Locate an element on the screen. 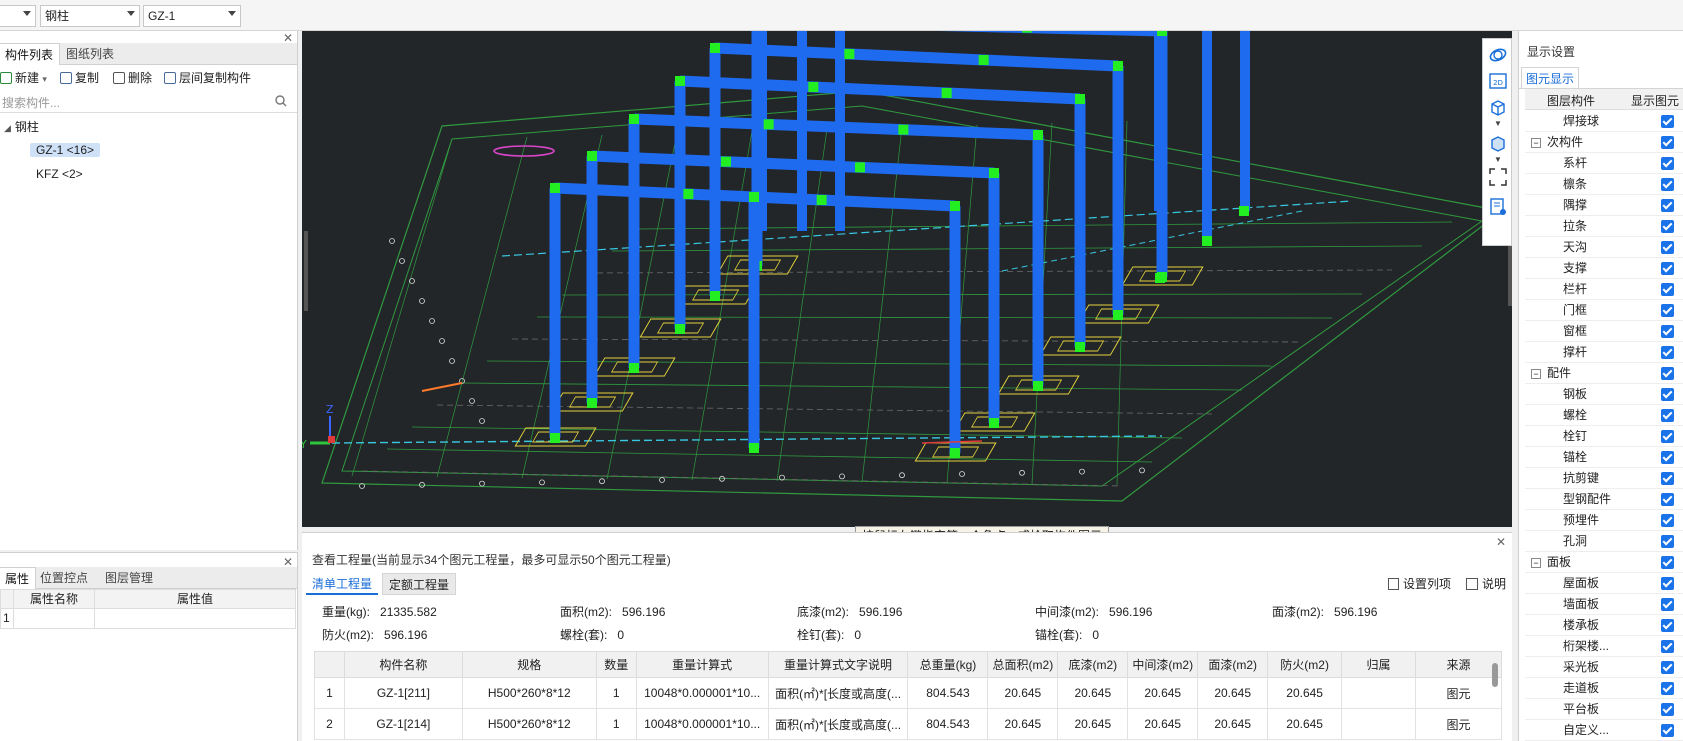 This screenshot has height=741, width=1683. new-button: 新建 ▾ is located at coordinates (23, 78).